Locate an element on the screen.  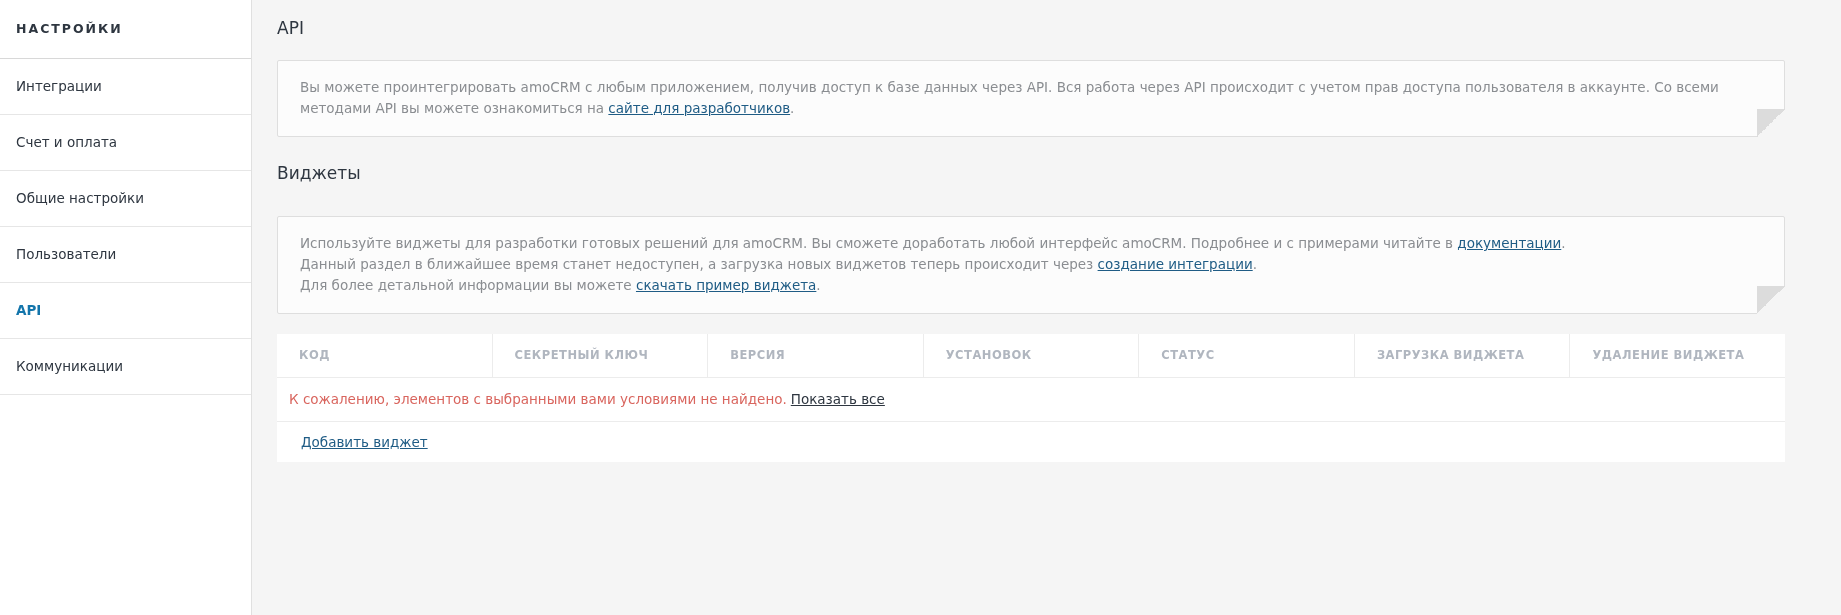
info-link: создание интеграции is located at coordinates (1175, 264).